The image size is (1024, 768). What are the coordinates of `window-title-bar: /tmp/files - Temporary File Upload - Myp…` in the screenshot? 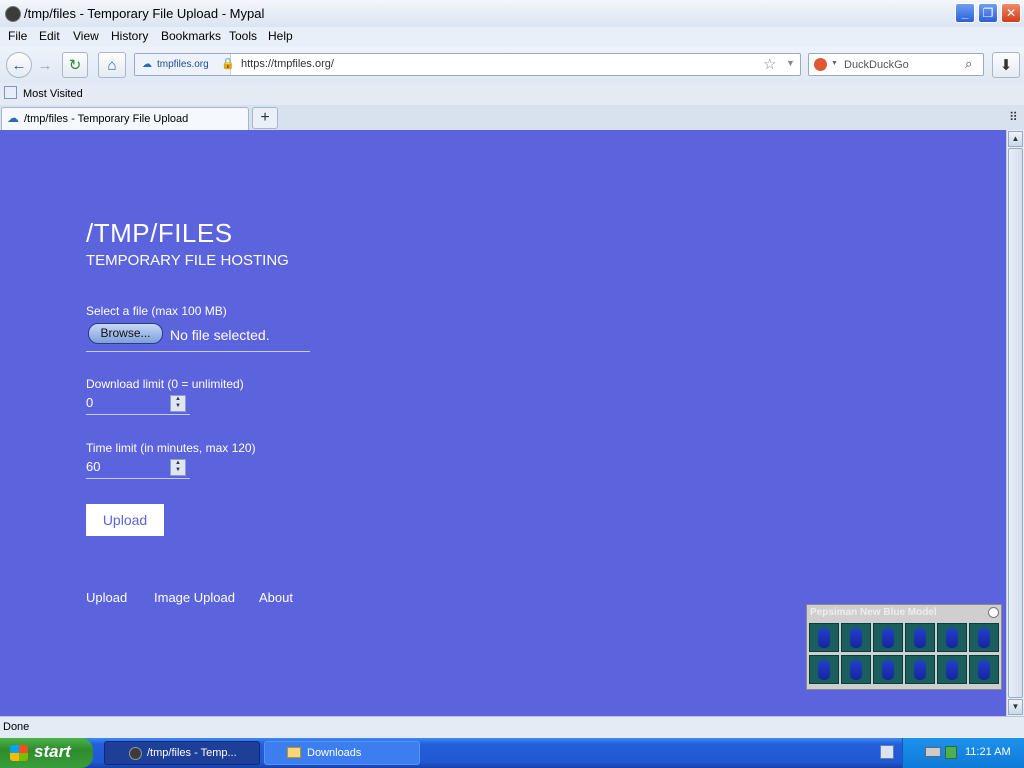 It's located at (512, 14).